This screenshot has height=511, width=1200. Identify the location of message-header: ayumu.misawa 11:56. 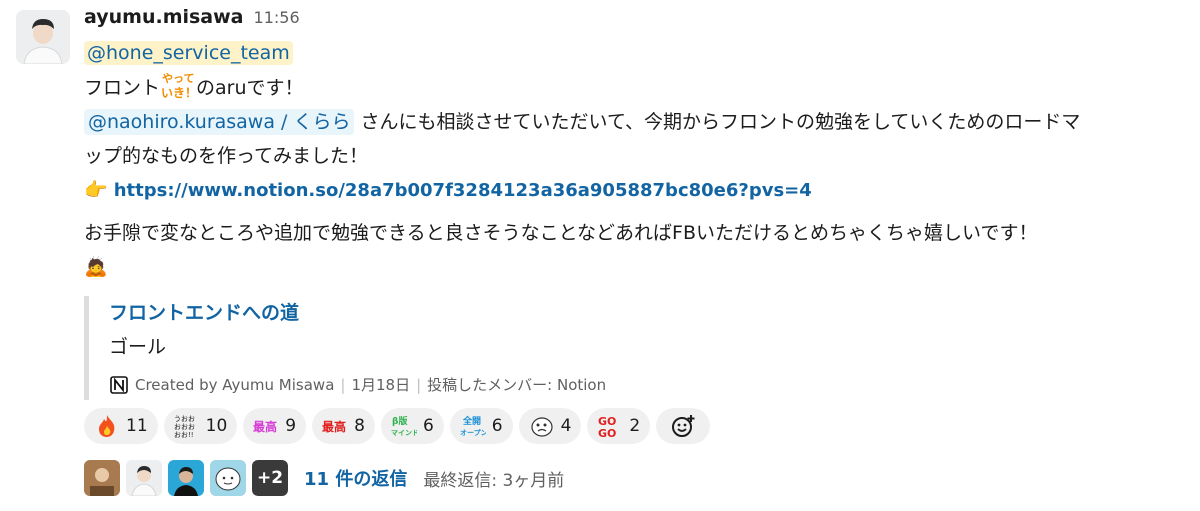
(634, 21).